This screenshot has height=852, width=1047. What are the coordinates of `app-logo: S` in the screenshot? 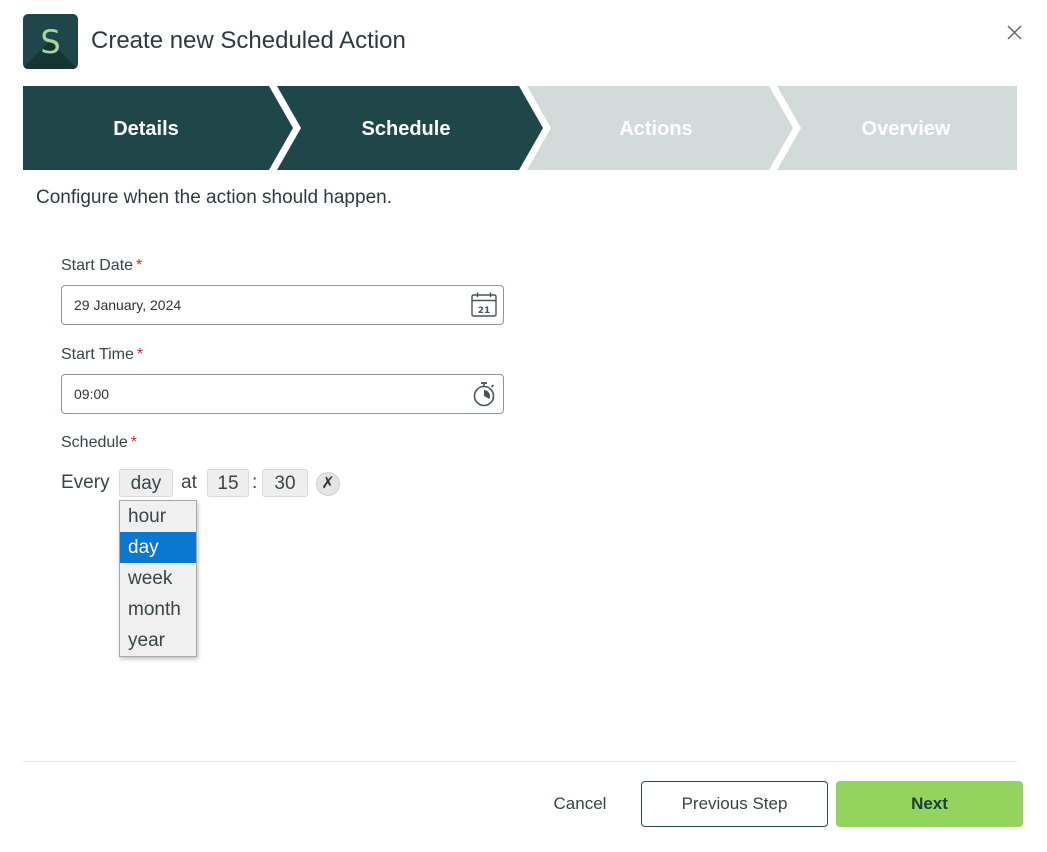 It's located at (50, 41).